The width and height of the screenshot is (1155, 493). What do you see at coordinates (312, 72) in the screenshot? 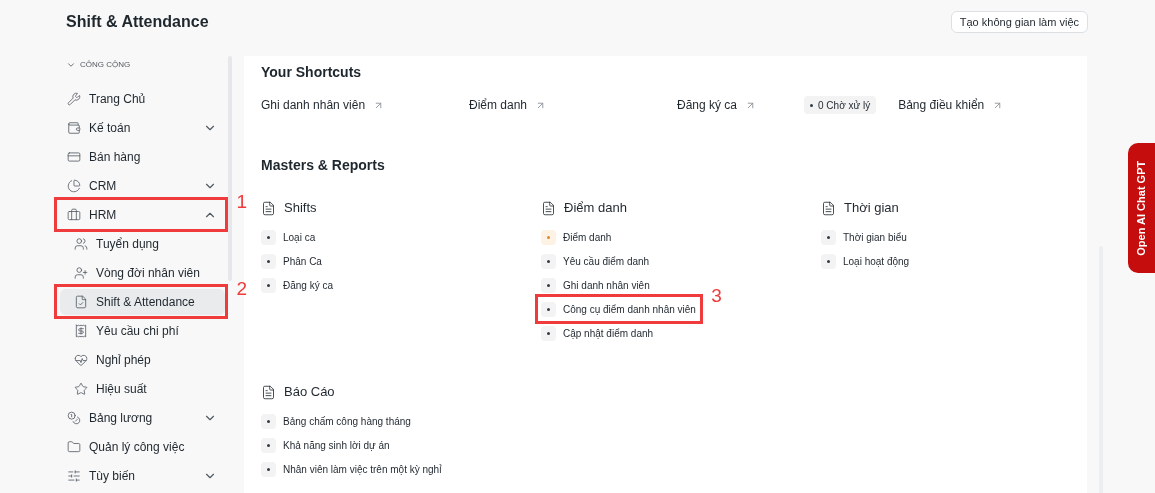
I see `section-title: Your Shortcuts` at bounding box center [312, 72].